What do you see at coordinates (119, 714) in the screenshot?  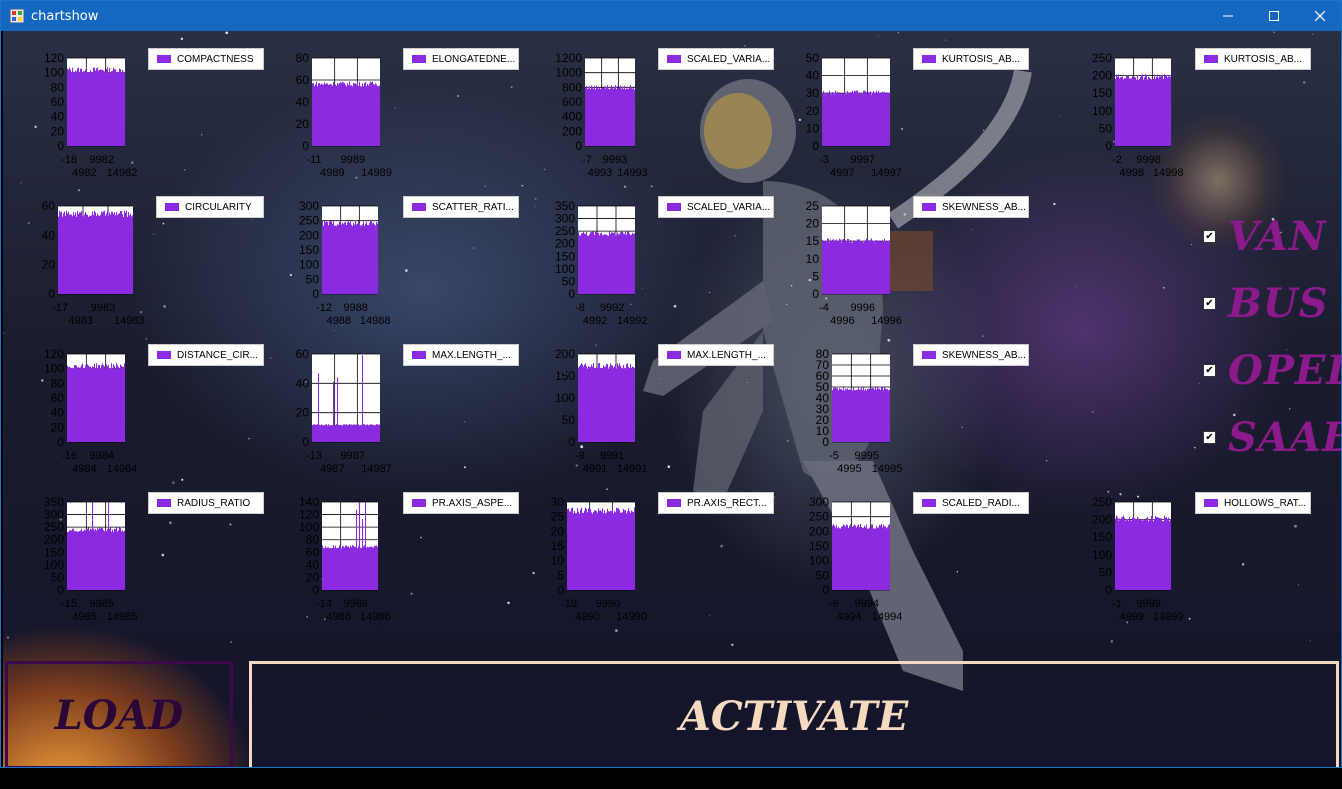 I see `load-button: LOAD` at bounding box center [119, 714].